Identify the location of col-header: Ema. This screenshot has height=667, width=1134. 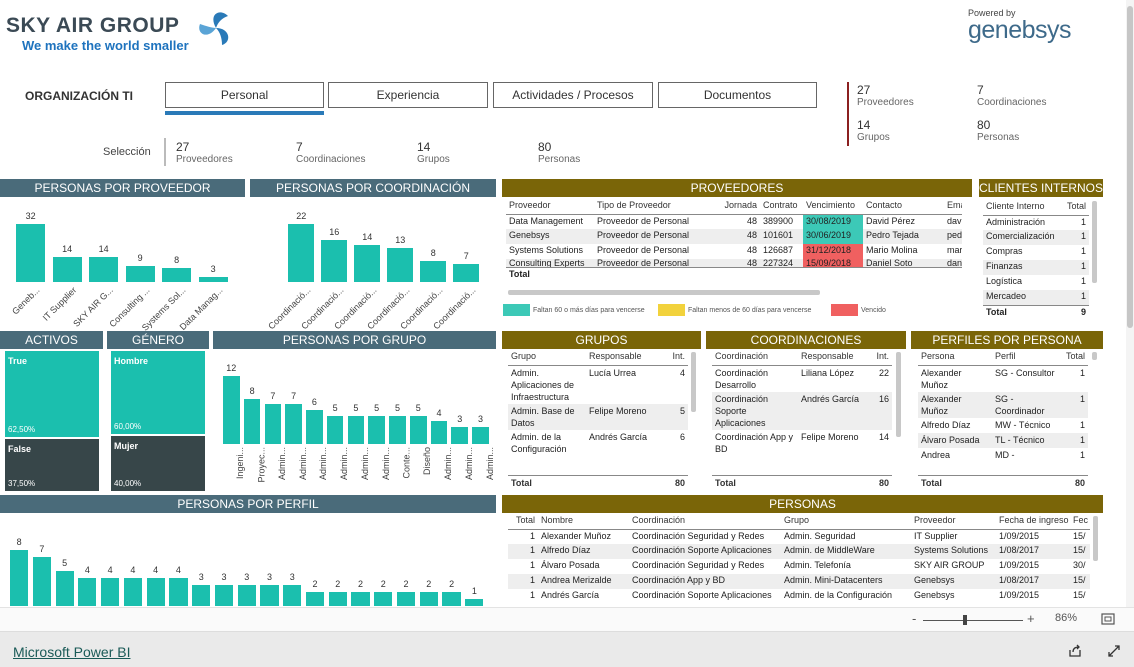
(953, 207).